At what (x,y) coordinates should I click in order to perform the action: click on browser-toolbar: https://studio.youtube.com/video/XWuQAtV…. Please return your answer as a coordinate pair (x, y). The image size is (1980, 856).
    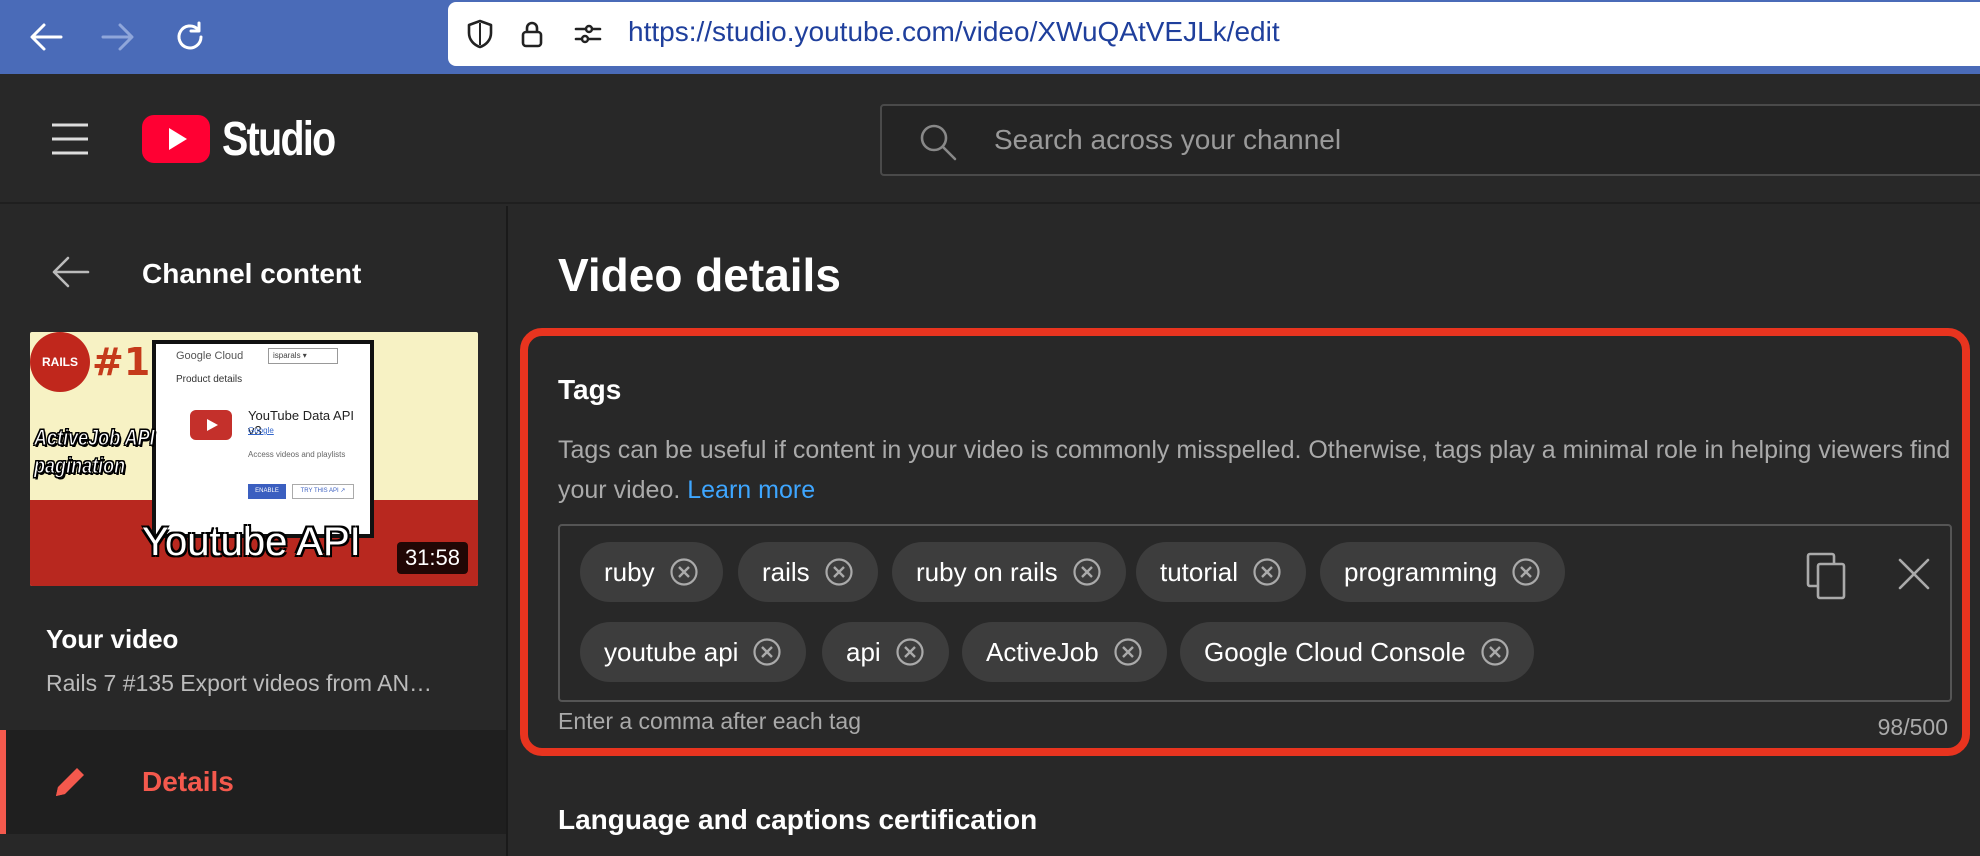
    Looking at the image, I should click on (990, 37).